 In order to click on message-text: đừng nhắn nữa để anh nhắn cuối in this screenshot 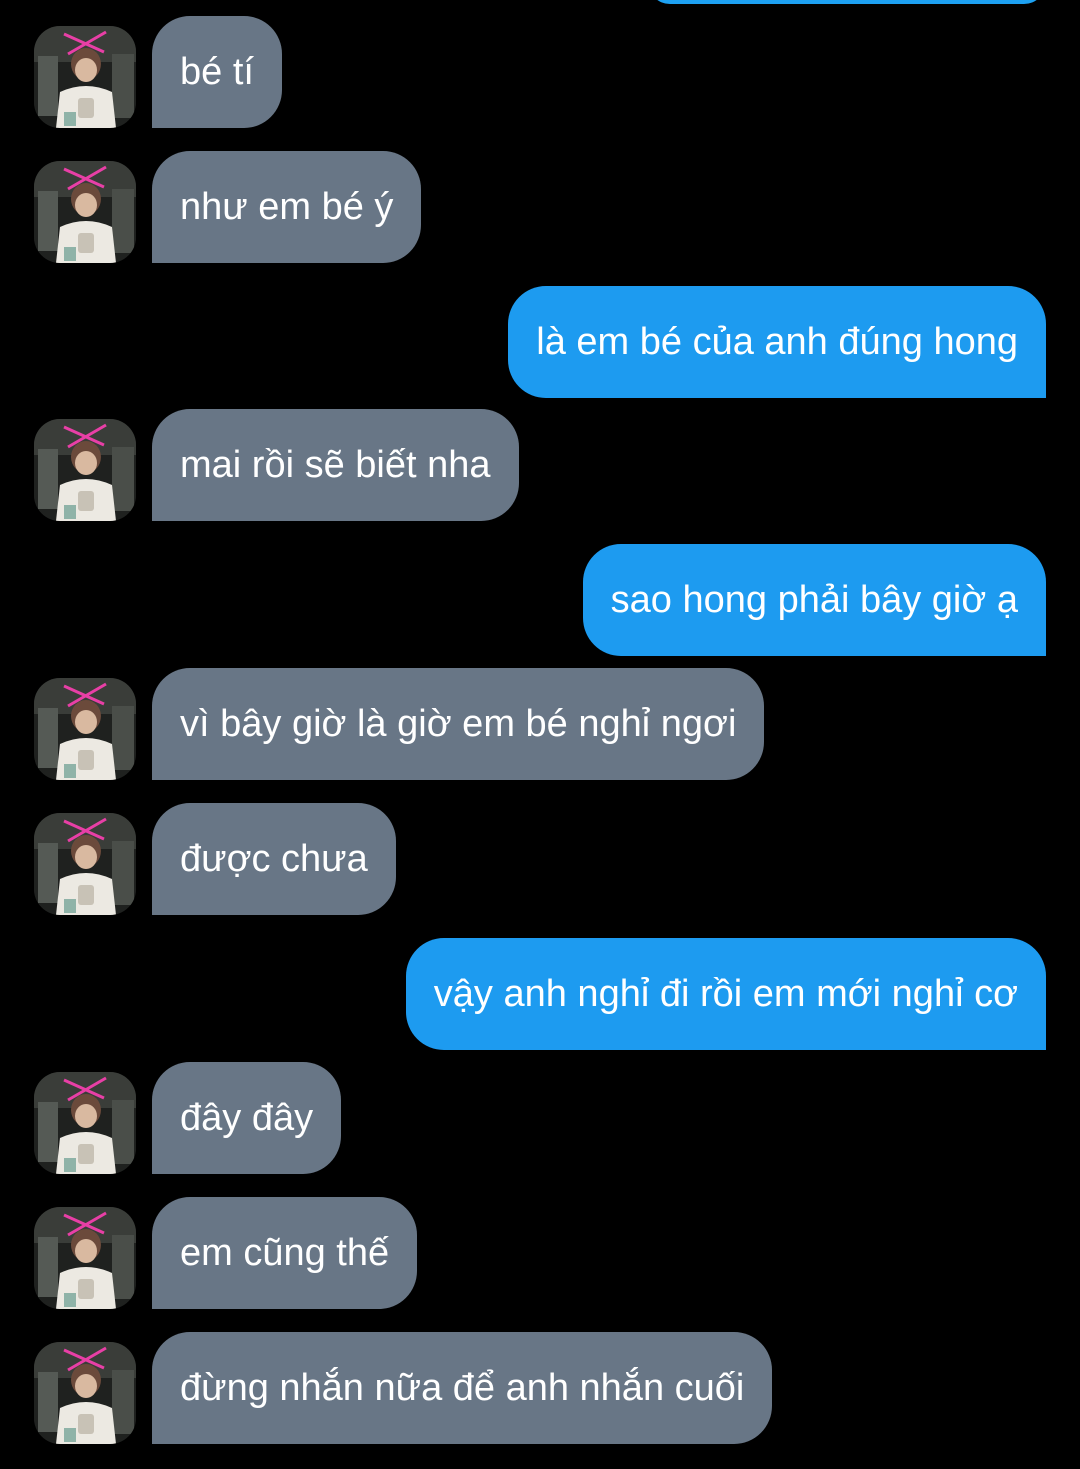, I will do `click(462, 1388)`.